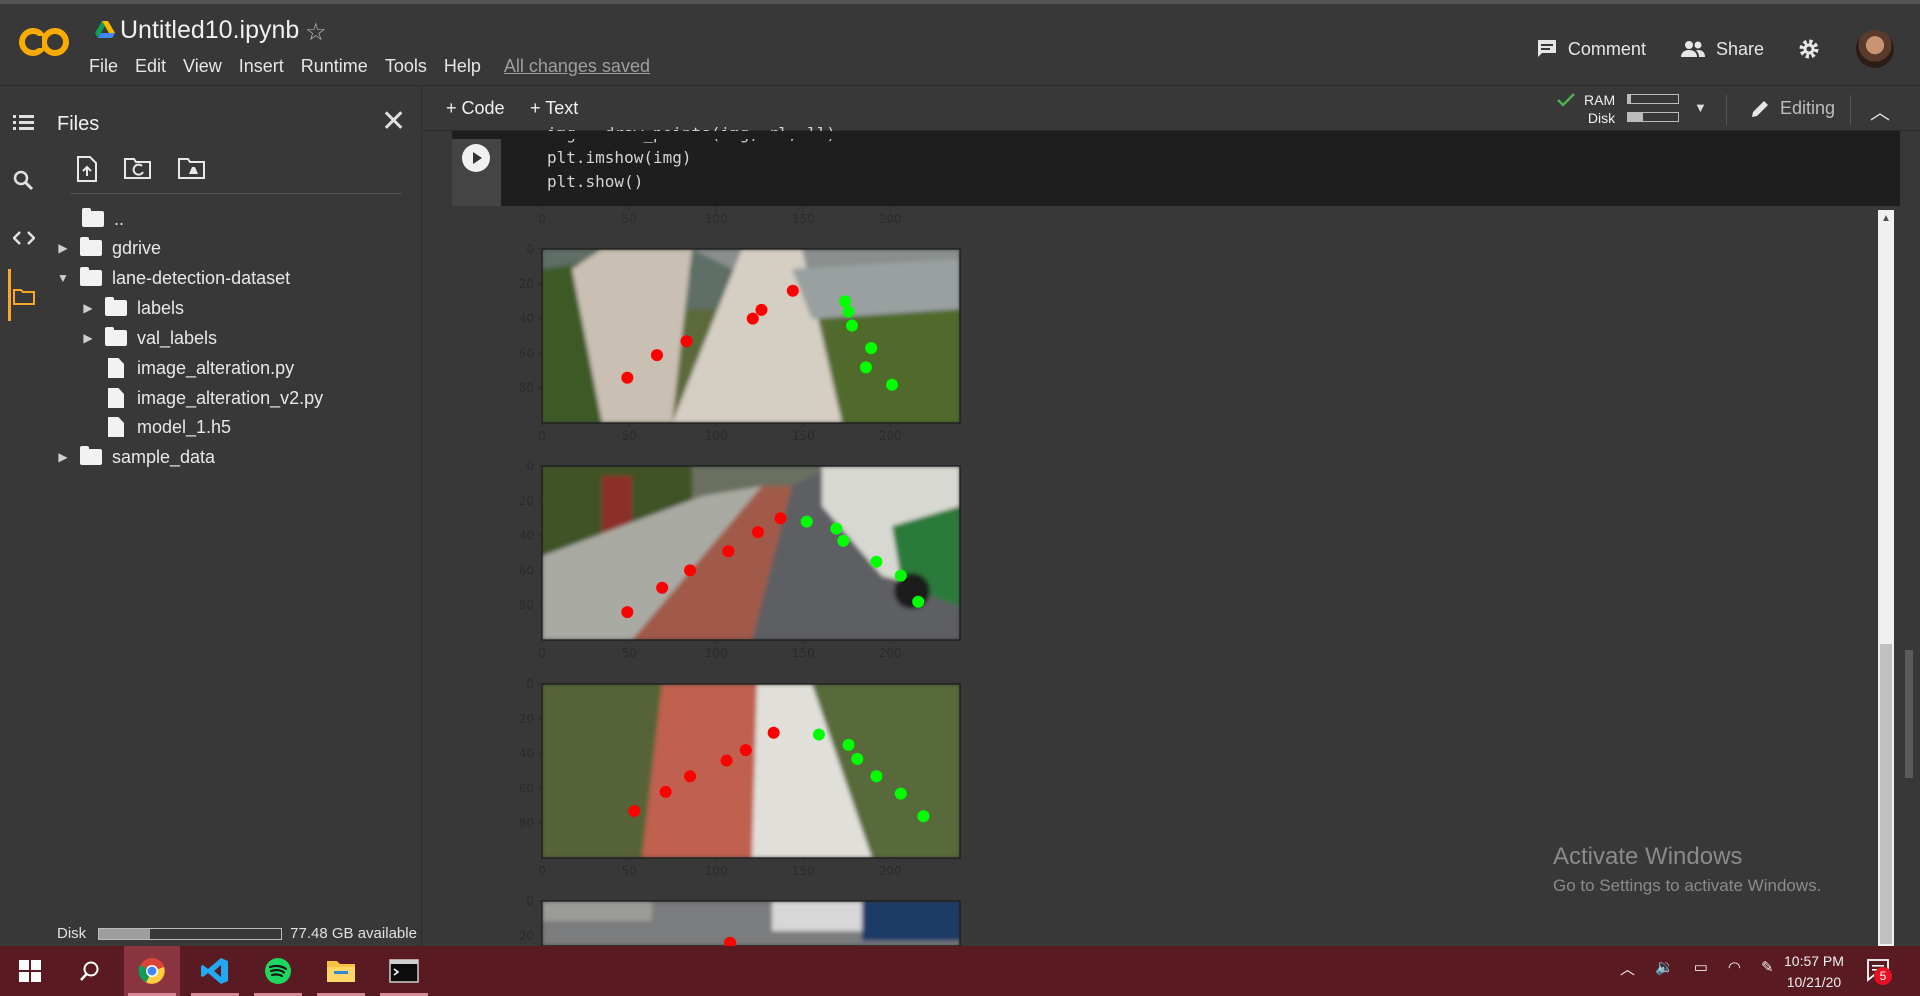 This screenshot has width=1920, height=996. Describe the element at coordinates (202, 66) in the screenshot. I see `menu-view: View` at that location.